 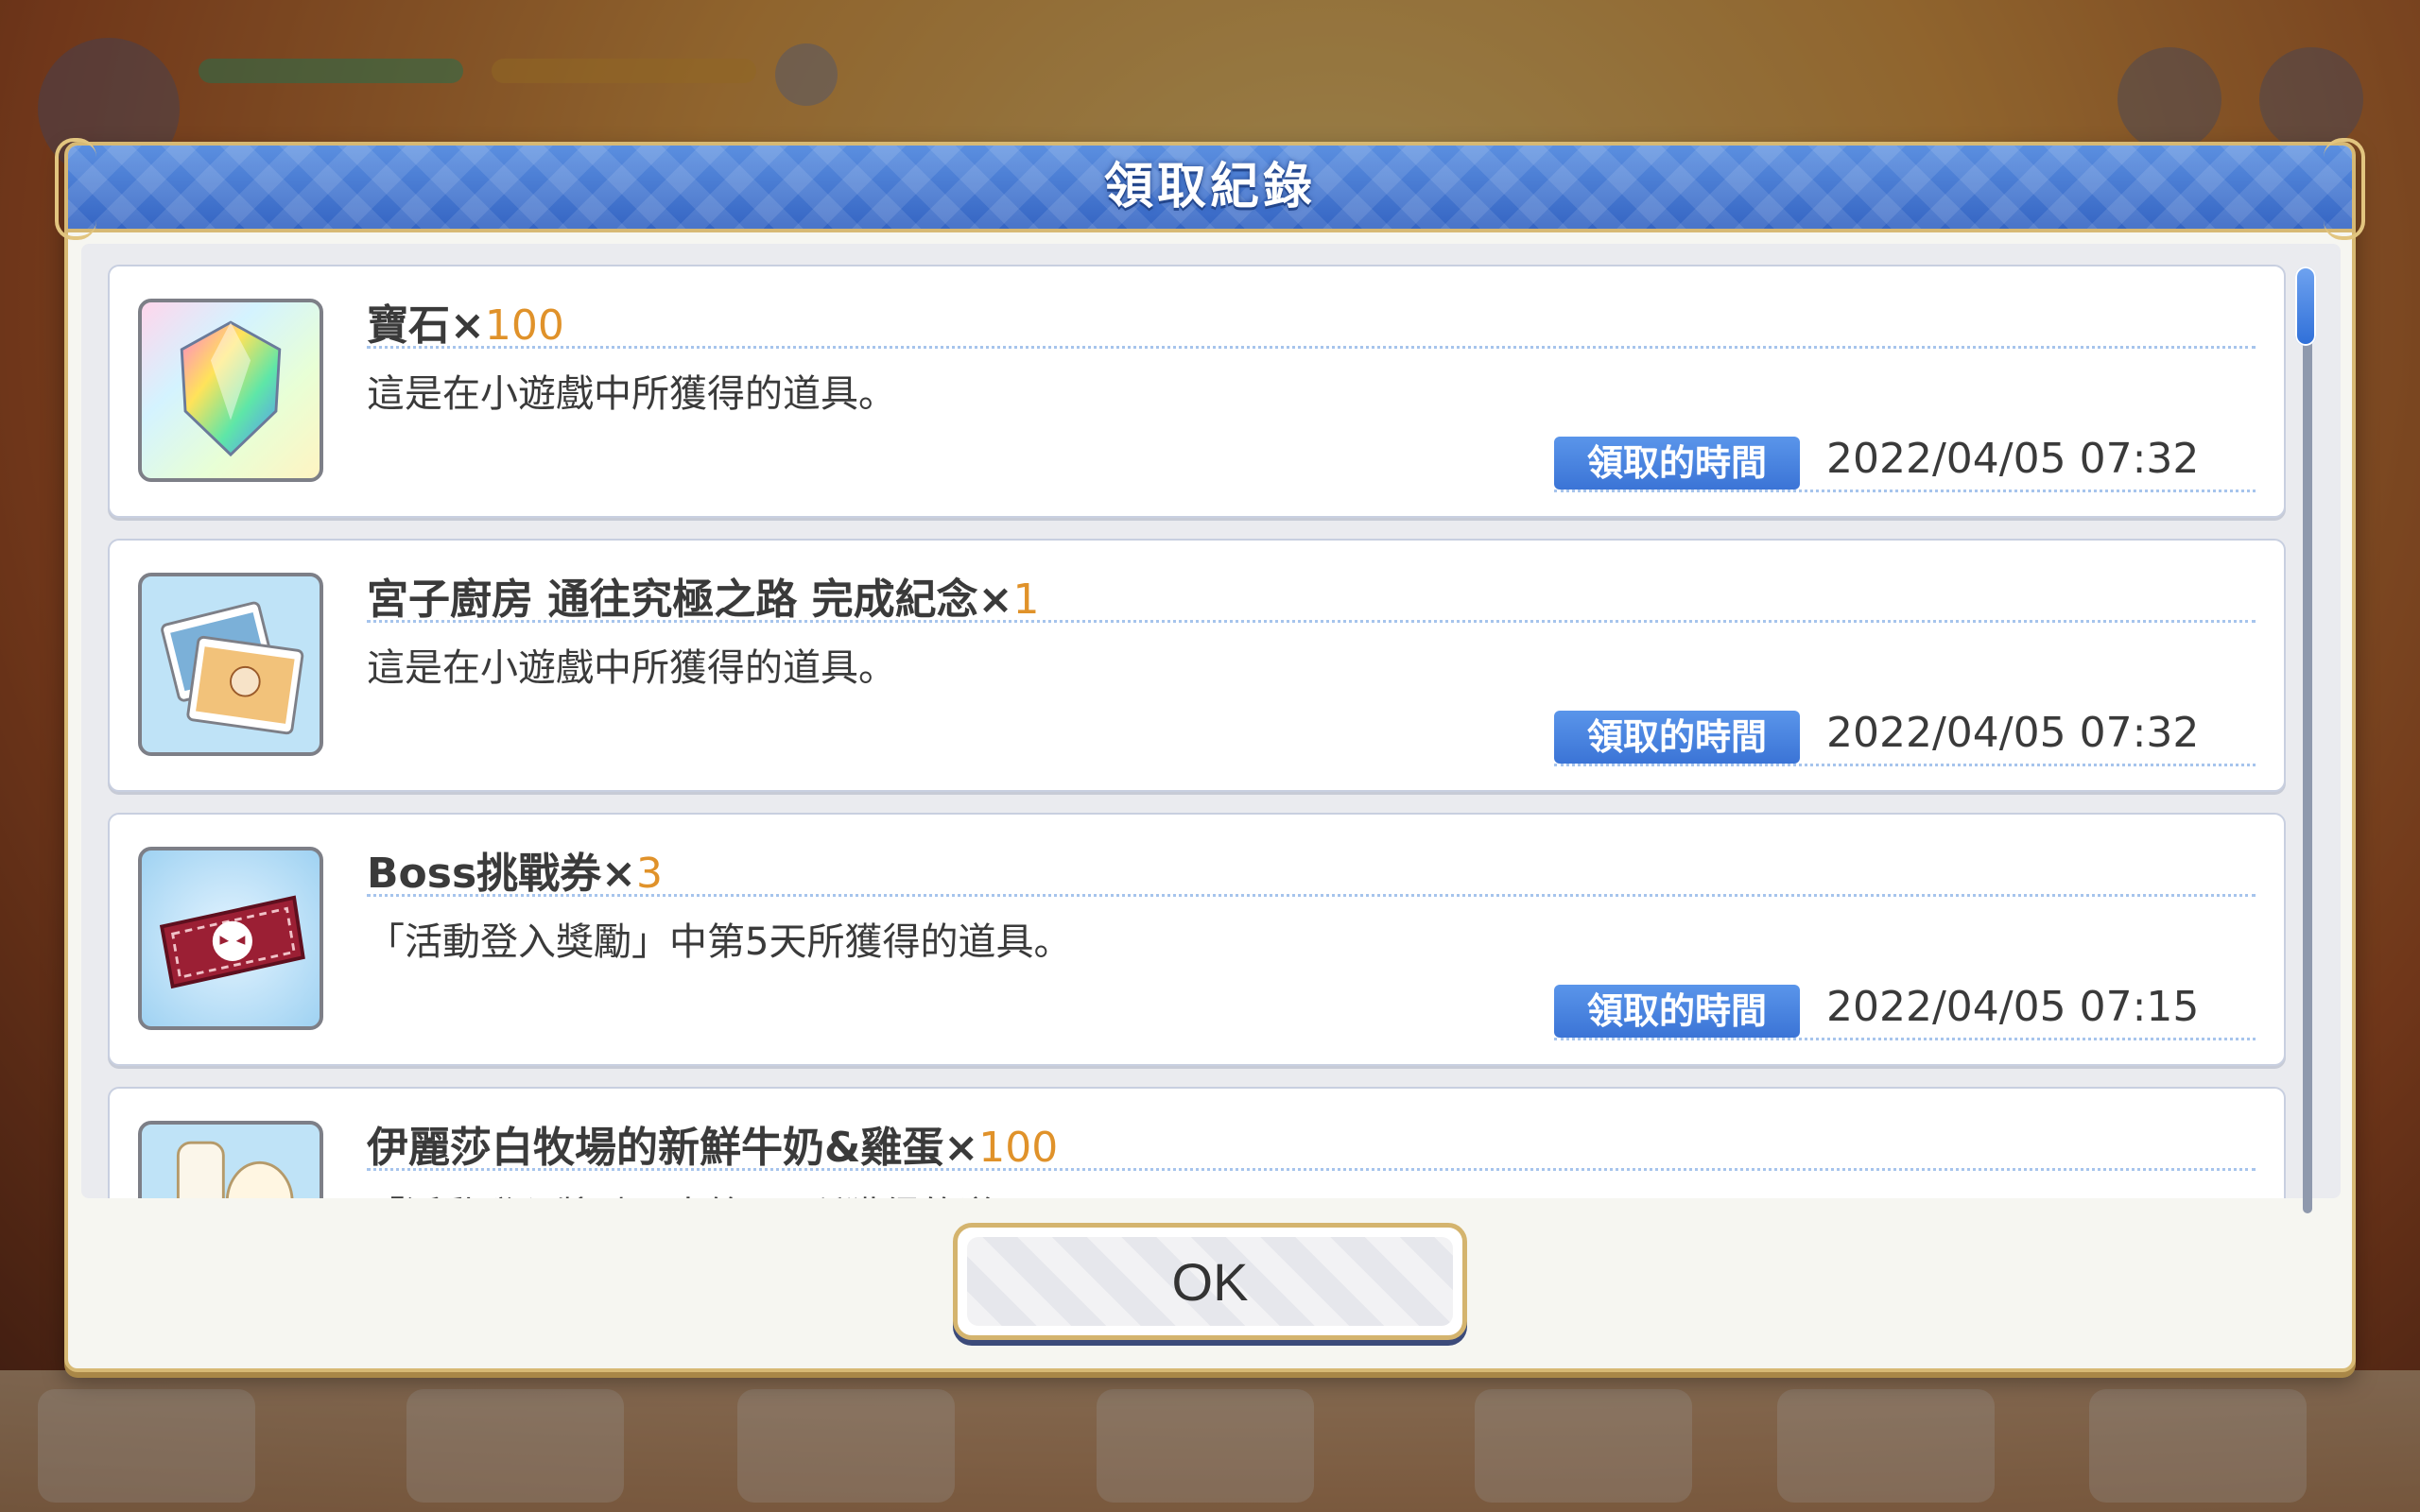 I want to click on gem-icon, so click(x=230, y=390).